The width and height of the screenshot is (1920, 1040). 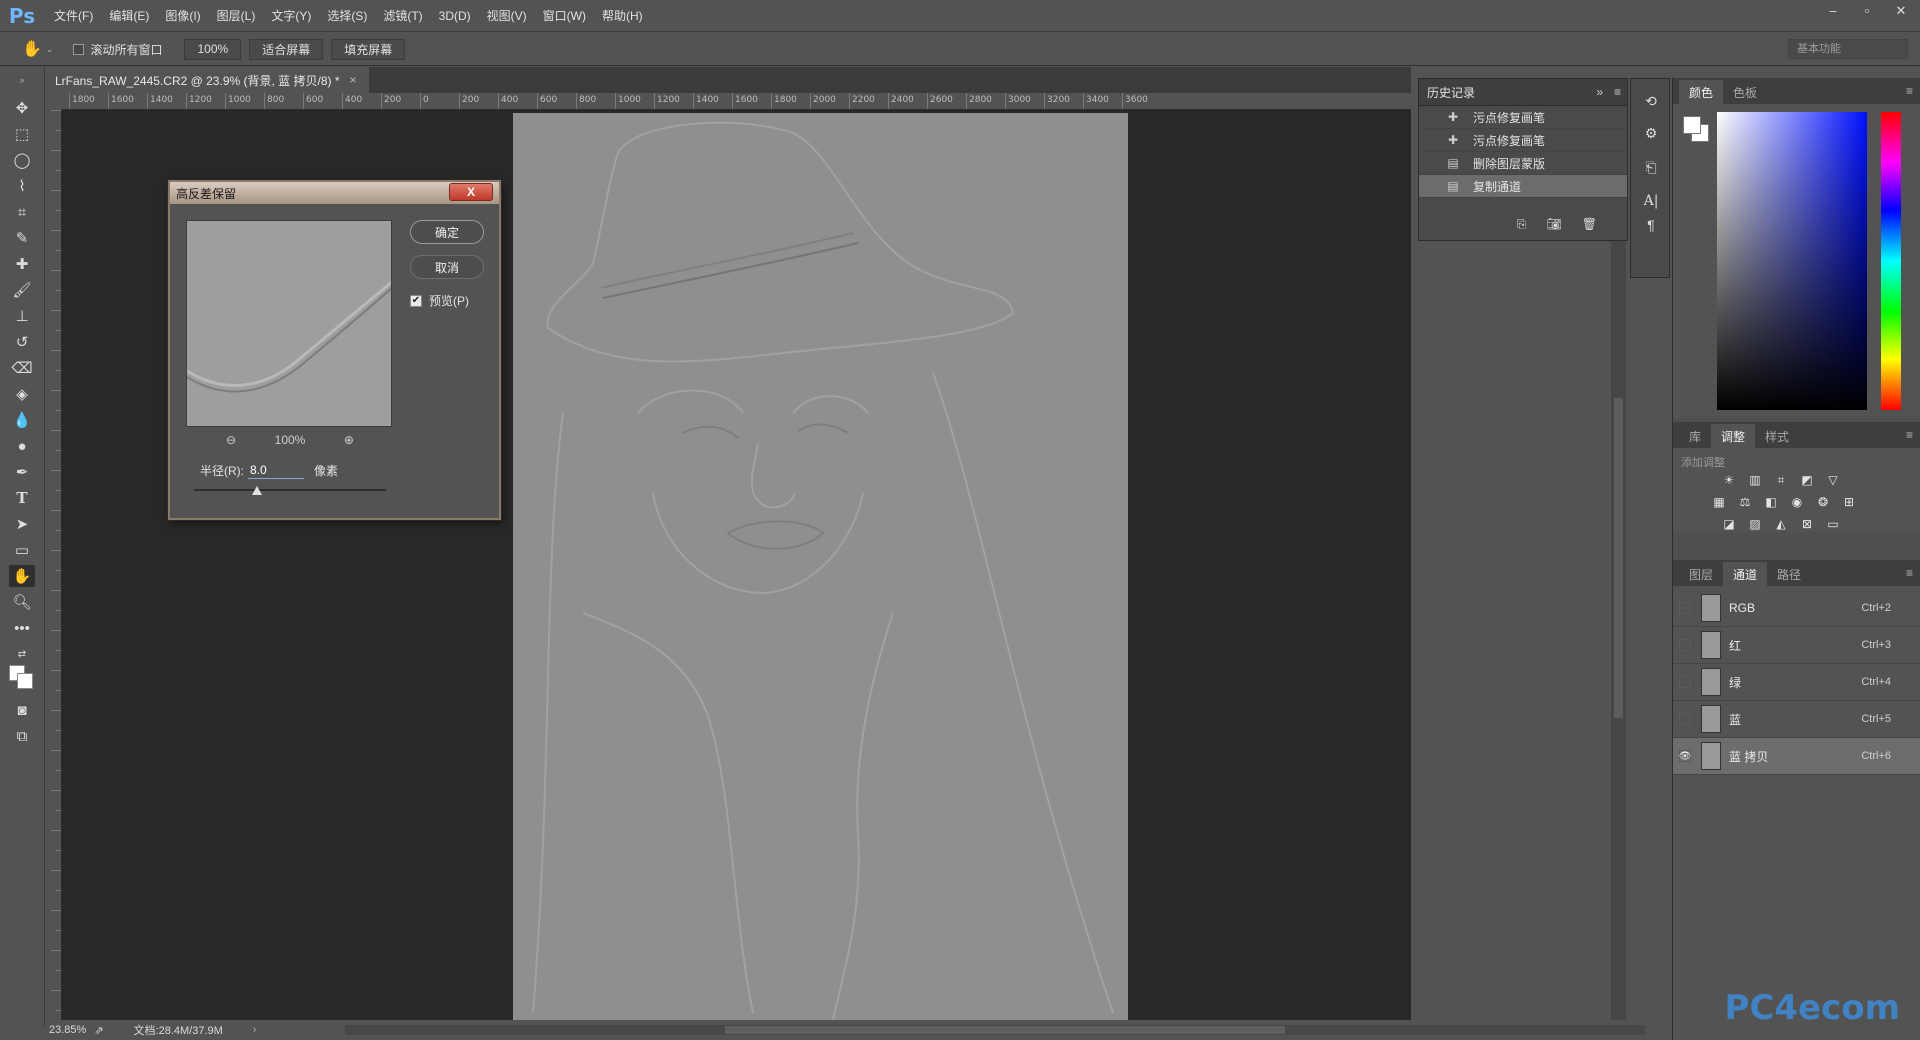 What do you see at coordinates (1833, 11) in the screenshot?
I see `minimize-icon: –` at bounding box center [1833, 11].